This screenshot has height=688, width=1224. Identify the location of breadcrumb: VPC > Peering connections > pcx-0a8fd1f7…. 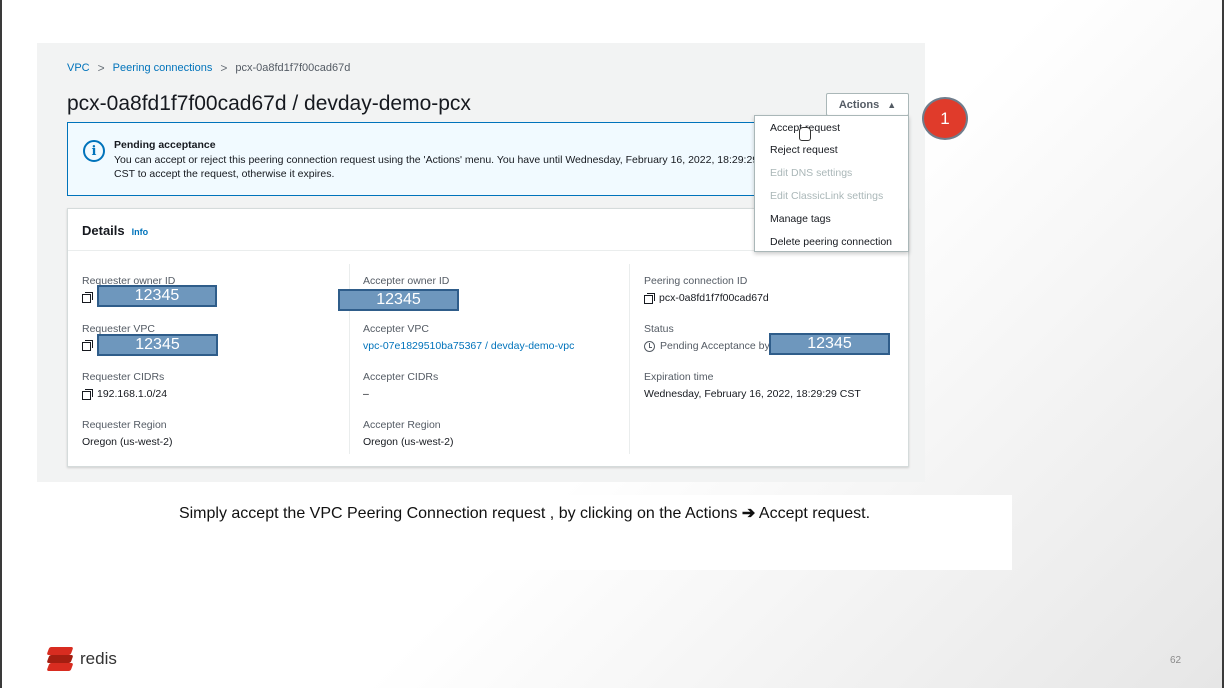
(208, 68).